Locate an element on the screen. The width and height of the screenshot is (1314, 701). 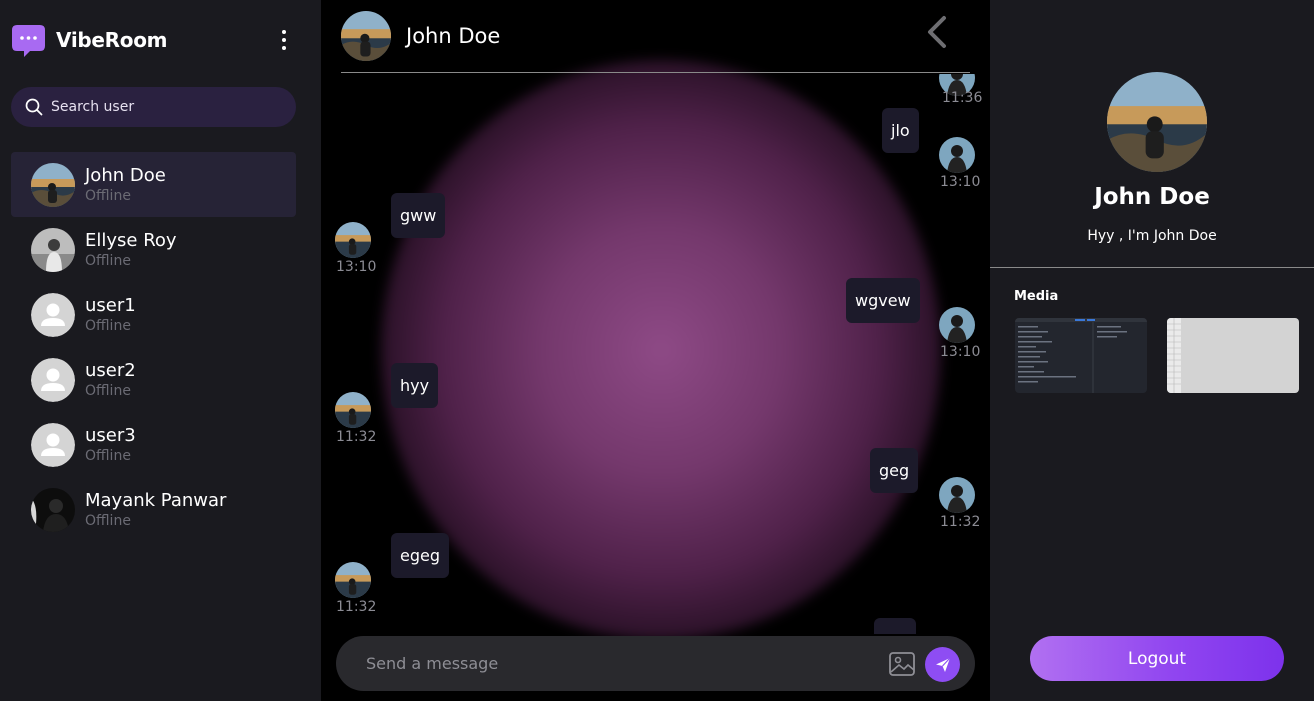
message-bubble-received: hyy is located at coordinates (415, 385).